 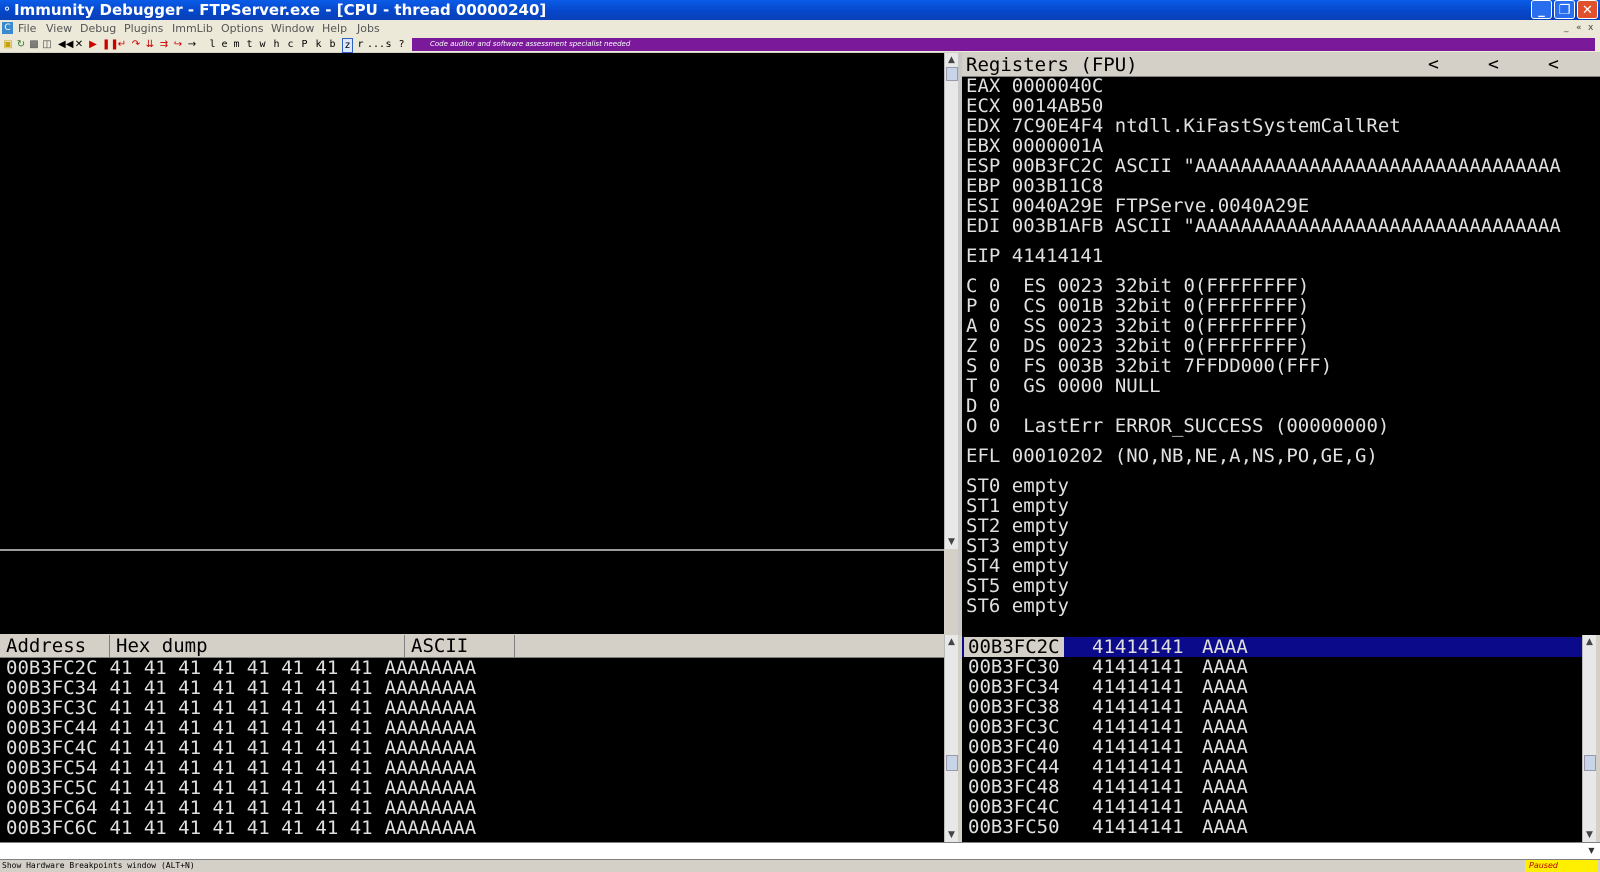 I want to click on efl-register-row: EFL 00010202 (NO,NB,NE,A,NS,PO,GE,G), so click(x=1172, y=456).